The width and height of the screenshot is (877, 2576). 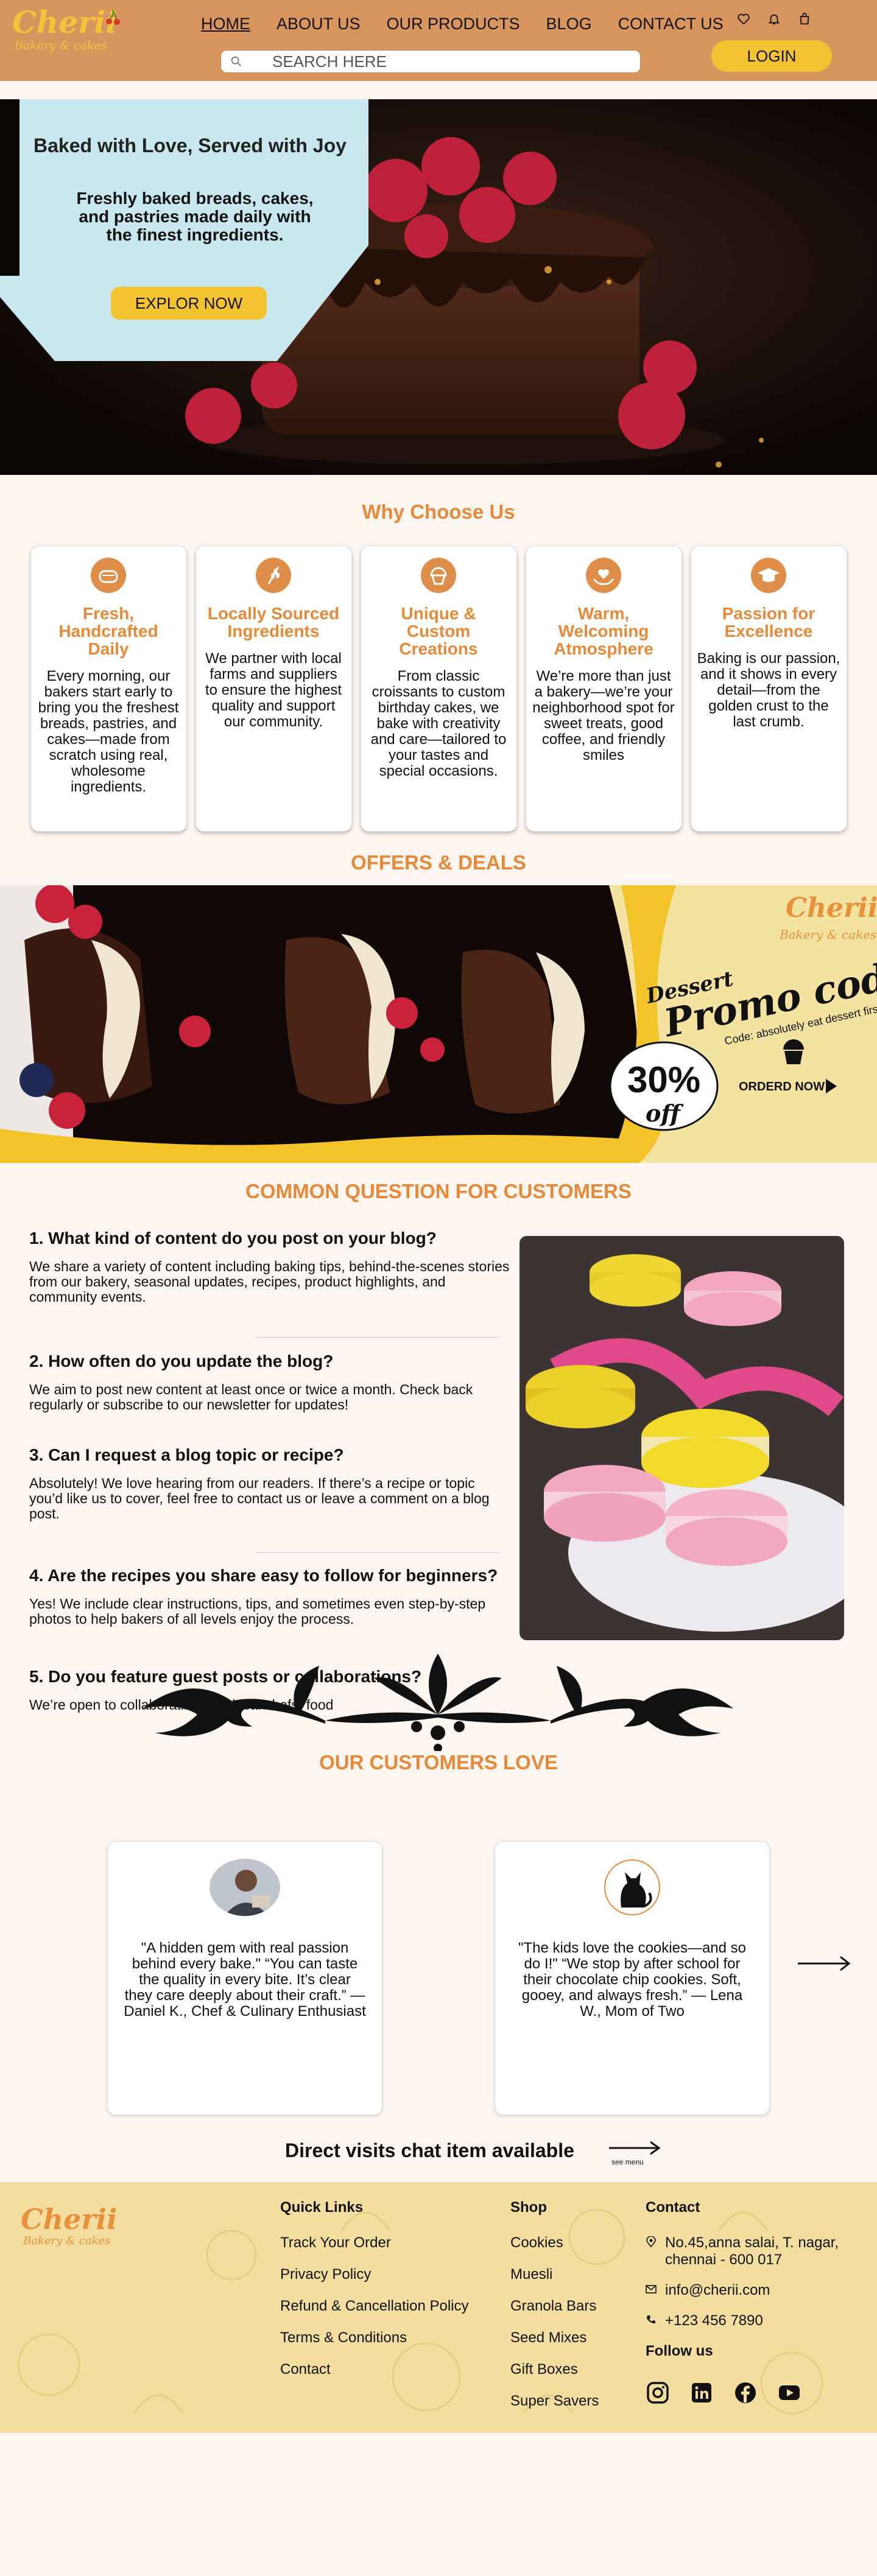 I want to click on footer-link-track-order: Track Your Order, so click(x=374, y=2242).